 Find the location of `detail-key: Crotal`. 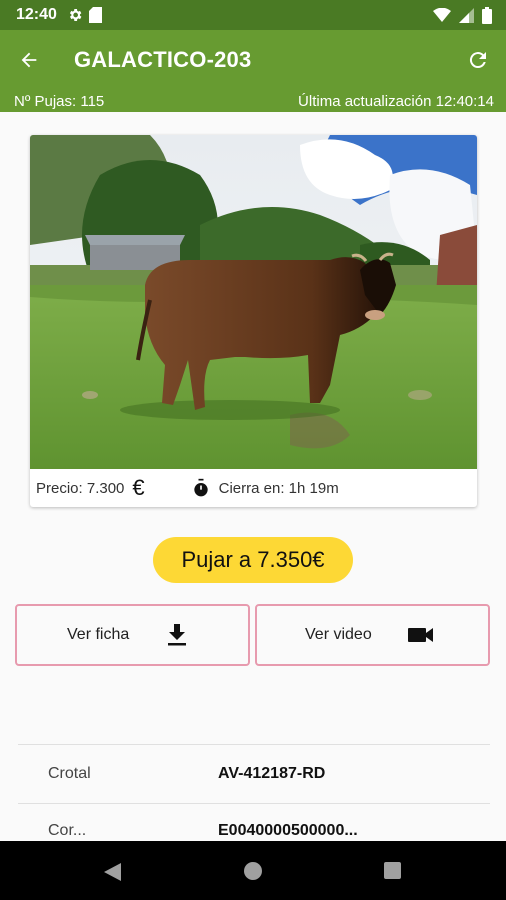

detail-key: Crotal is located at coordinates (69, 773).